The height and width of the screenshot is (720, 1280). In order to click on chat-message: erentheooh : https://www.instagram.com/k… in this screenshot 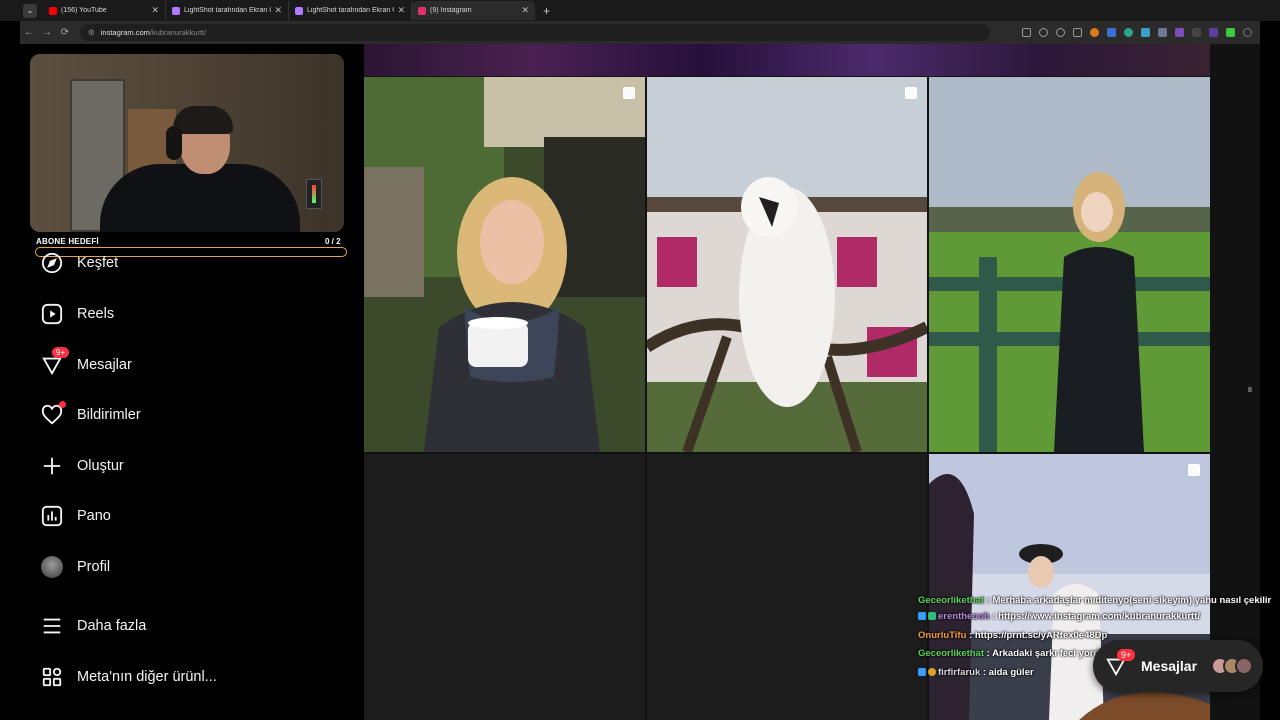, I will do `click(1098, 617)`.